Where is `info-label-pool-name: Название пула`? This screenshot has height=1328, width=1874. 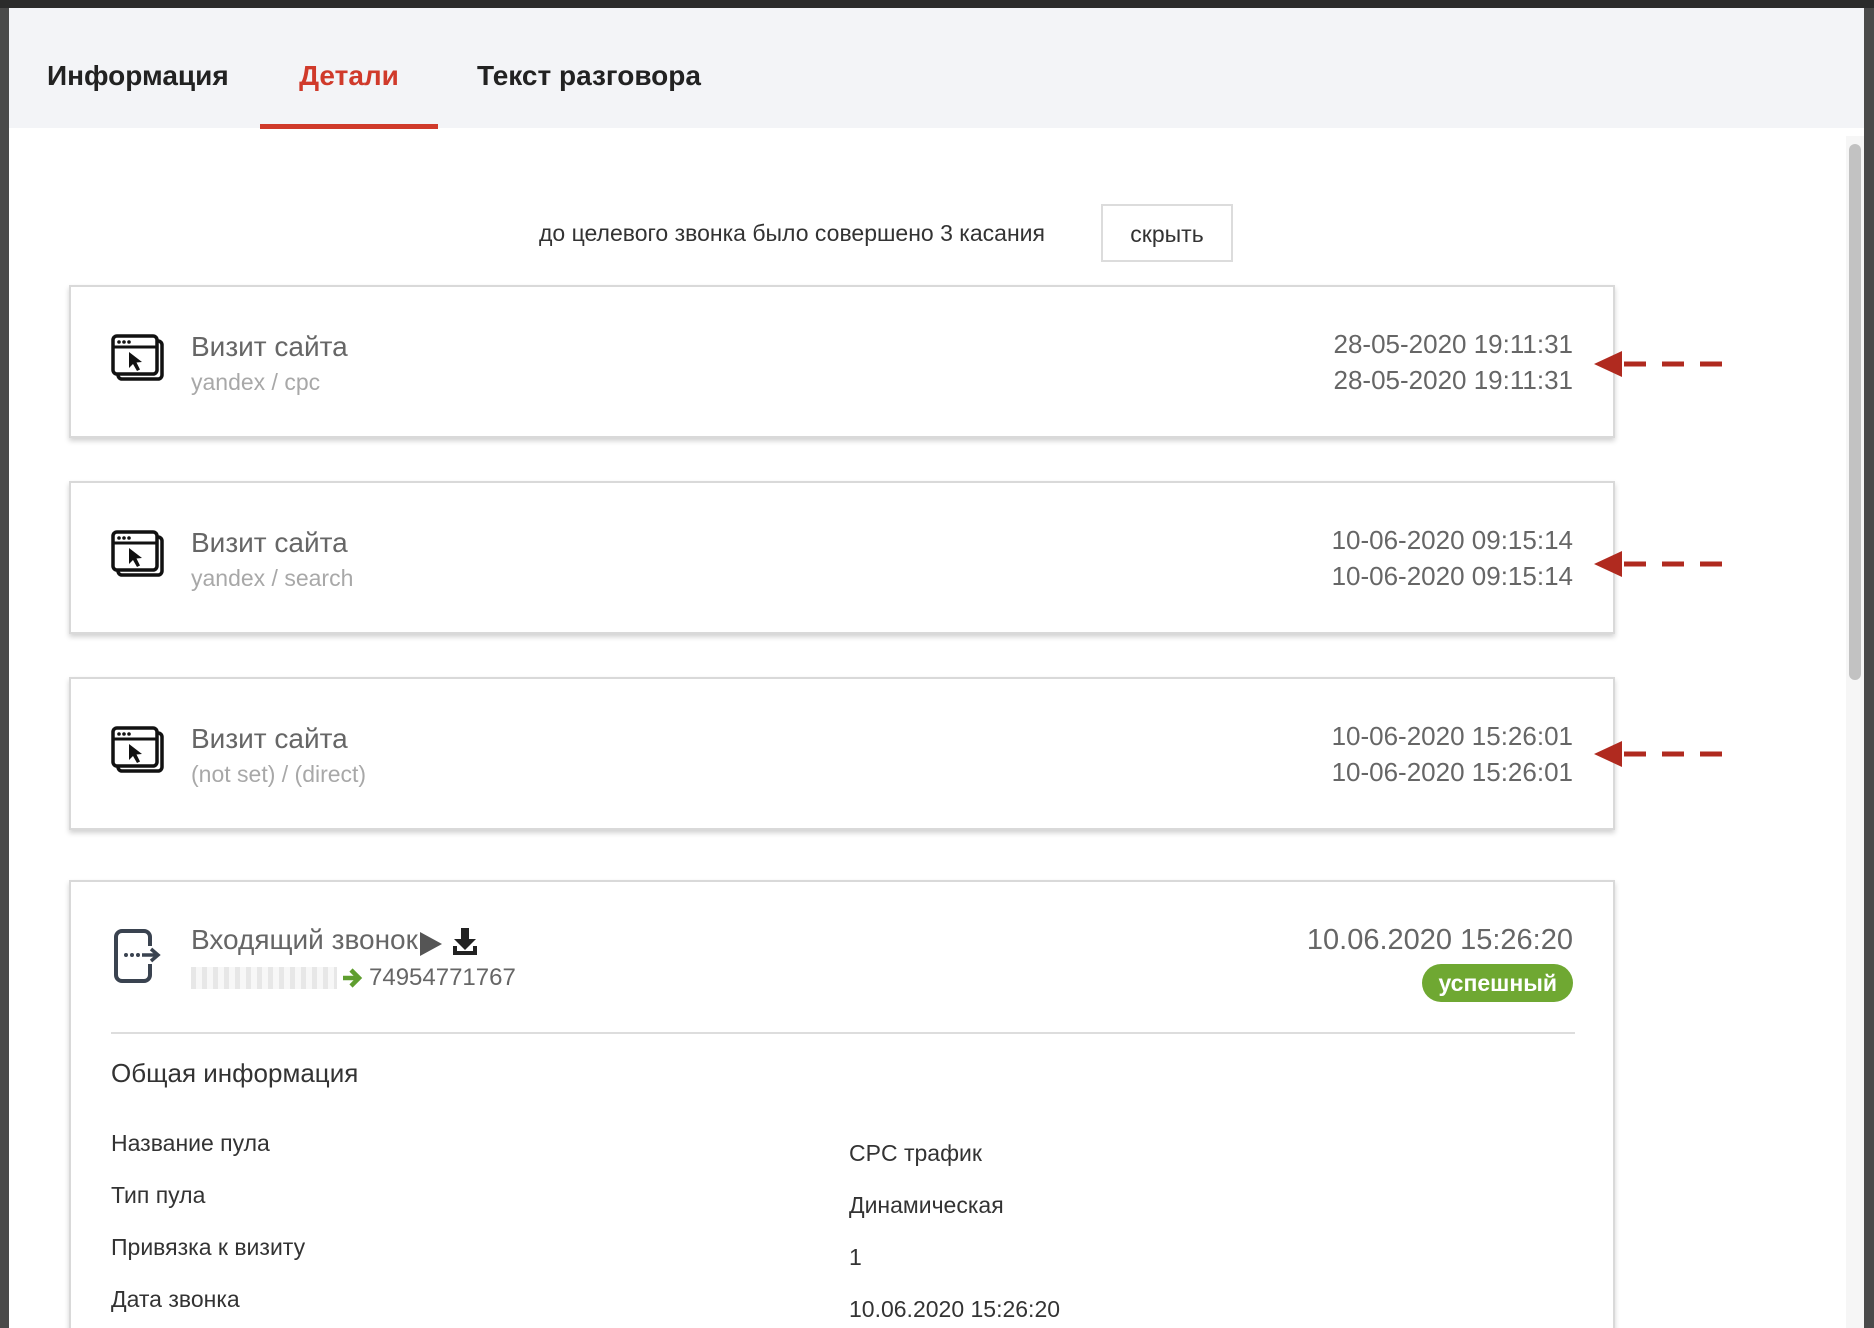 info-label-pool-name: Название пула is located at coordinates (190, 1143).